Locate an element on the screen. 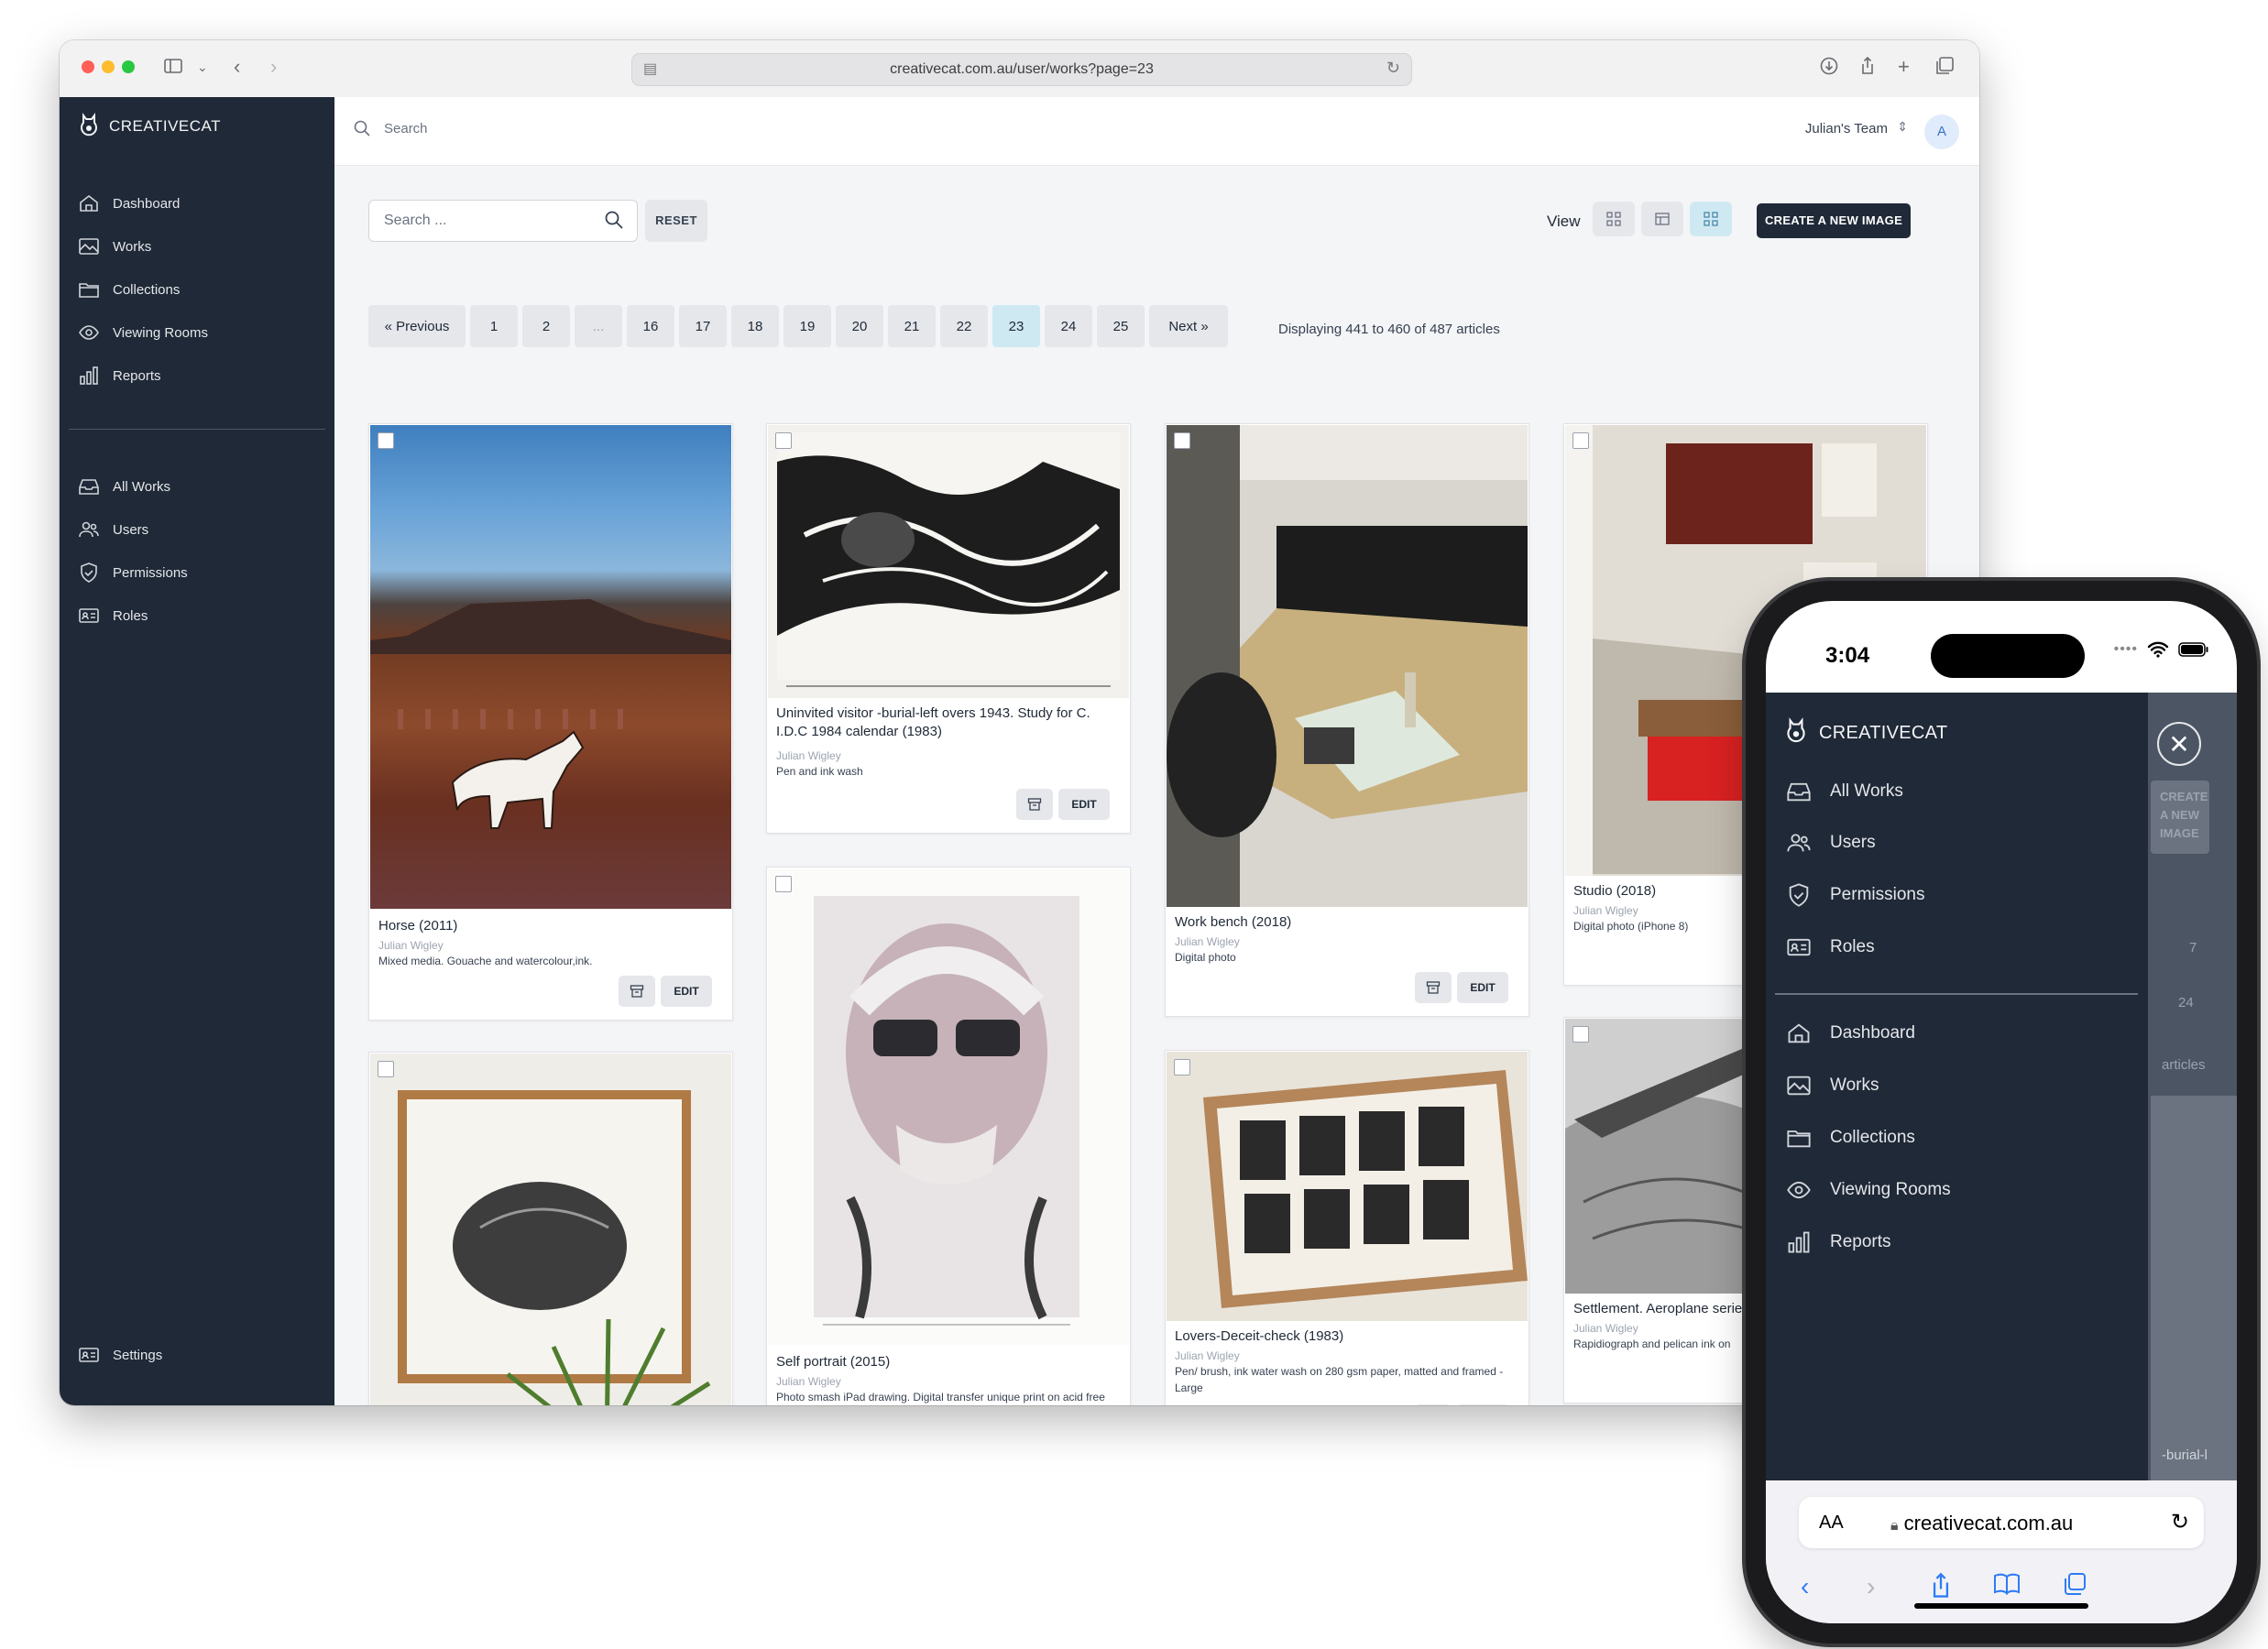 The image size is (2268, 1649). work-card is located at coordinates (550, 1228).